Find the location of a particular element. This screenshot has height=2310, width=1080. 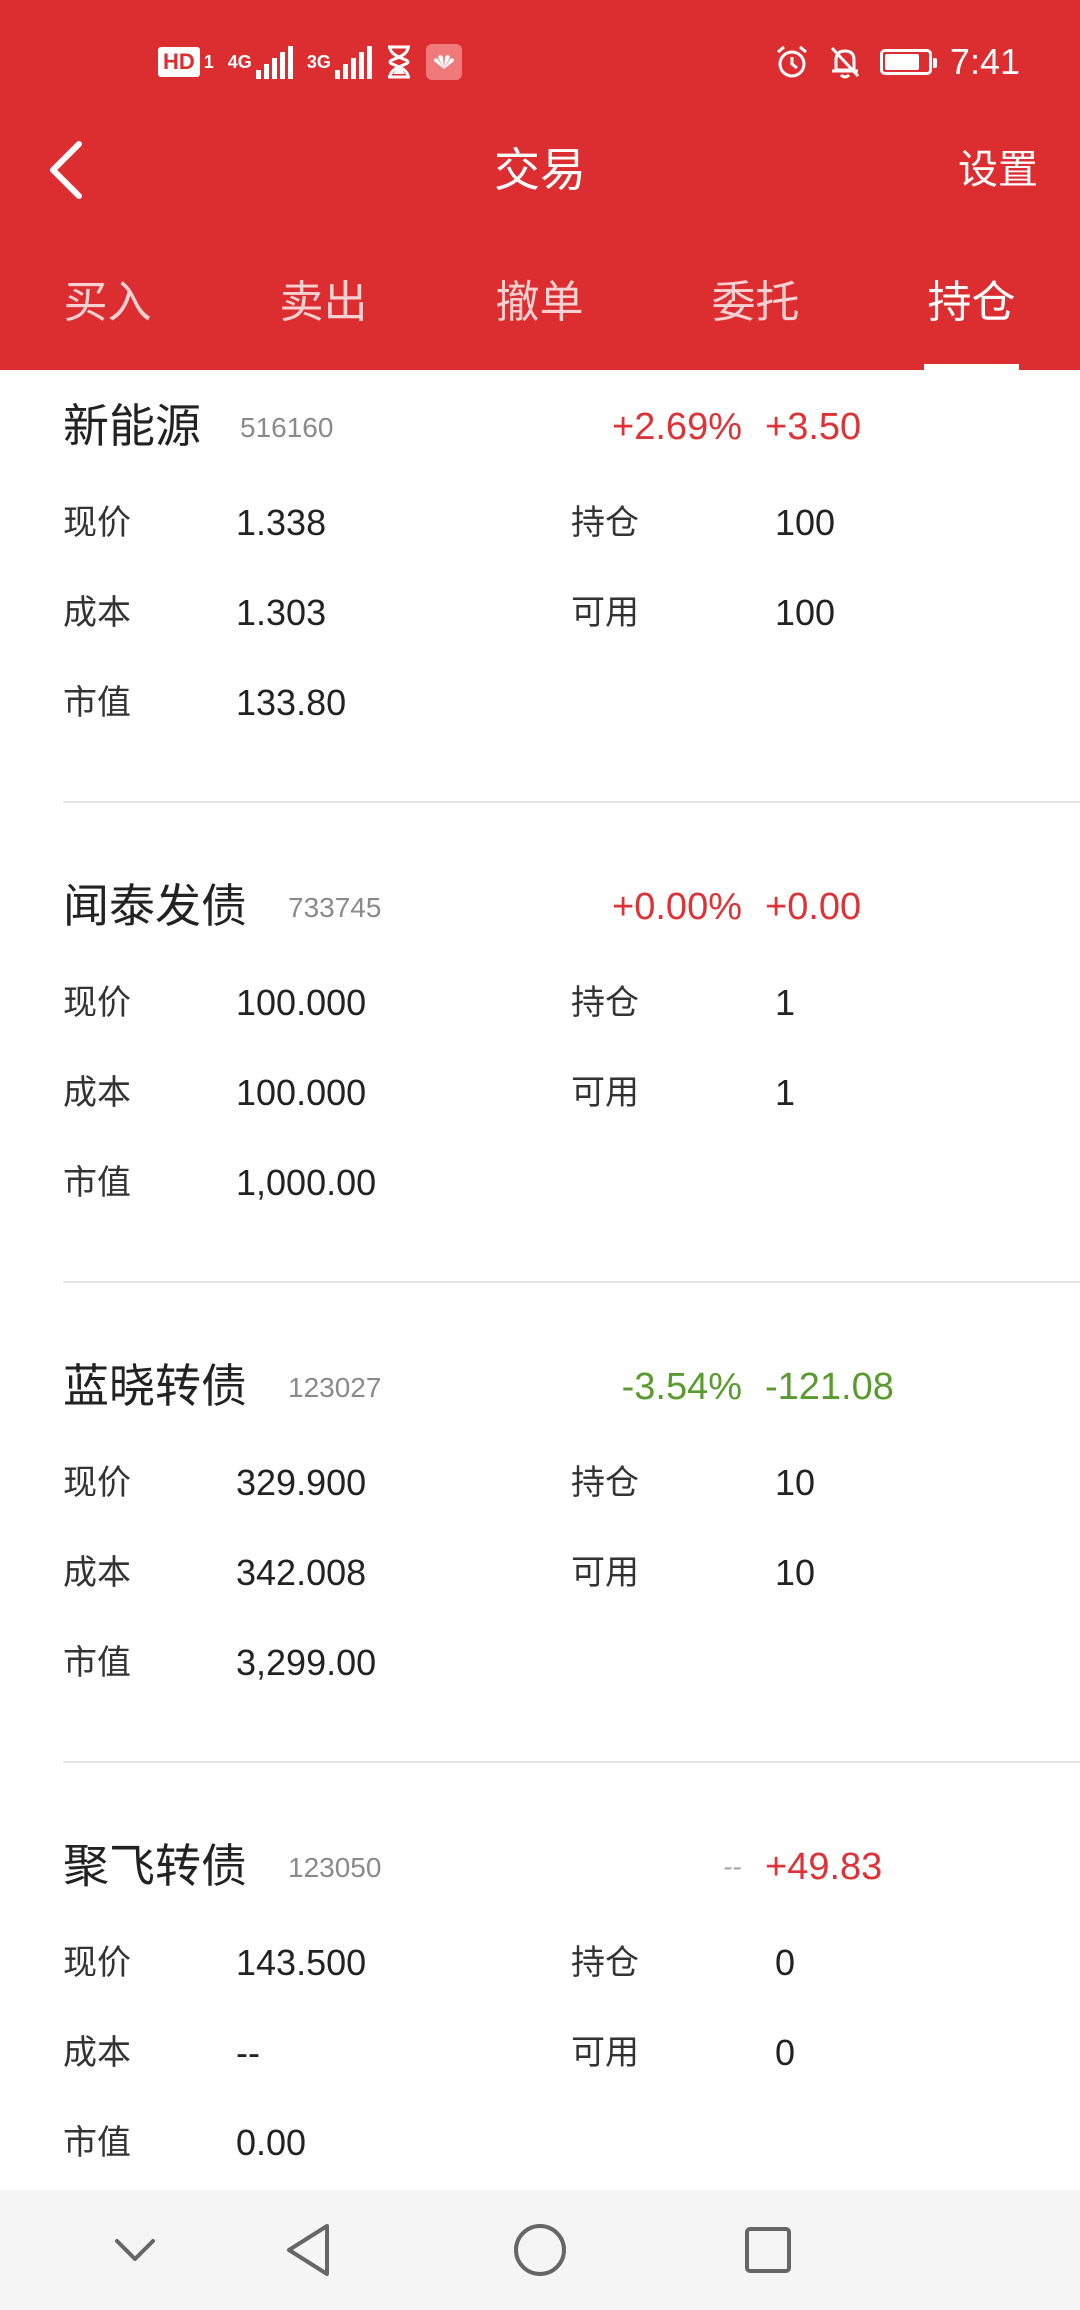

tab-label: 卖出 is located at coordinates (323, 302).